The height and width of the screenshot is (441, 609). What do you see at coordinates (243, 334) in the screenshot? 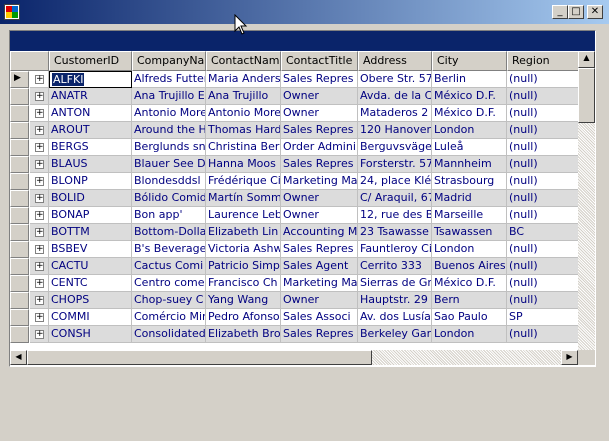
I see `cell-contact: Elizabeth Bro` at bounding box center [243, 334].